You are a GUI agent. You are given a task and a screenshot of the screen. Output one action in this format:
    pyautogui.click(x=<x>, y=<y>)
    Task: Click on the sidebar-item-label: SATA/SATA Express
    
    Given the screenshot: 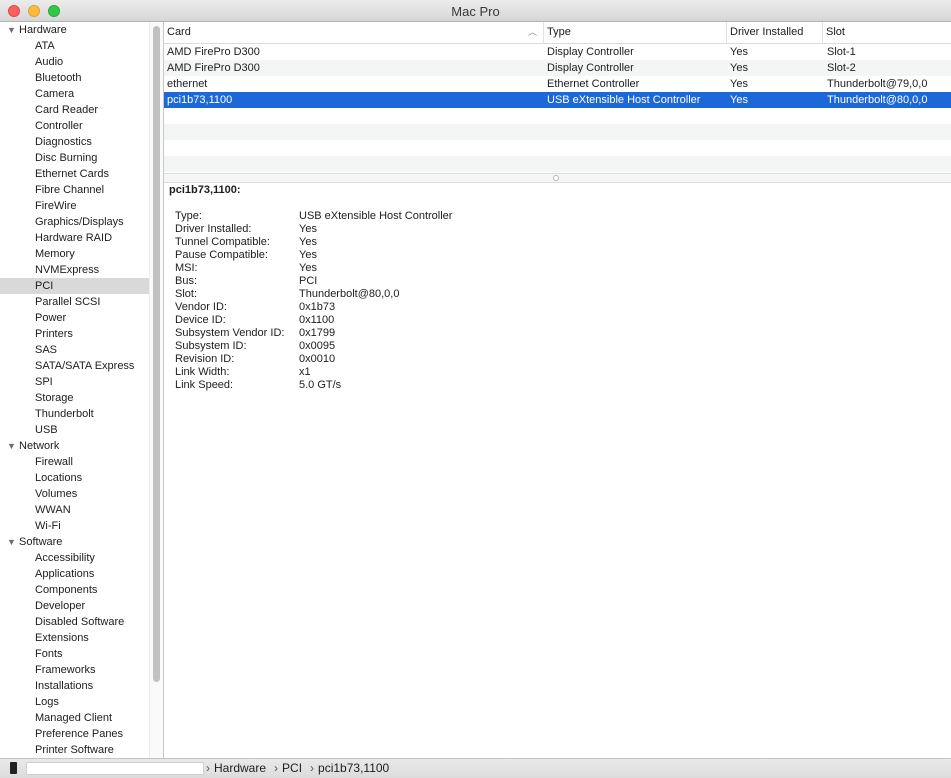 What is the action you would take?
    pyautogui.click(x=85, y=366)
    